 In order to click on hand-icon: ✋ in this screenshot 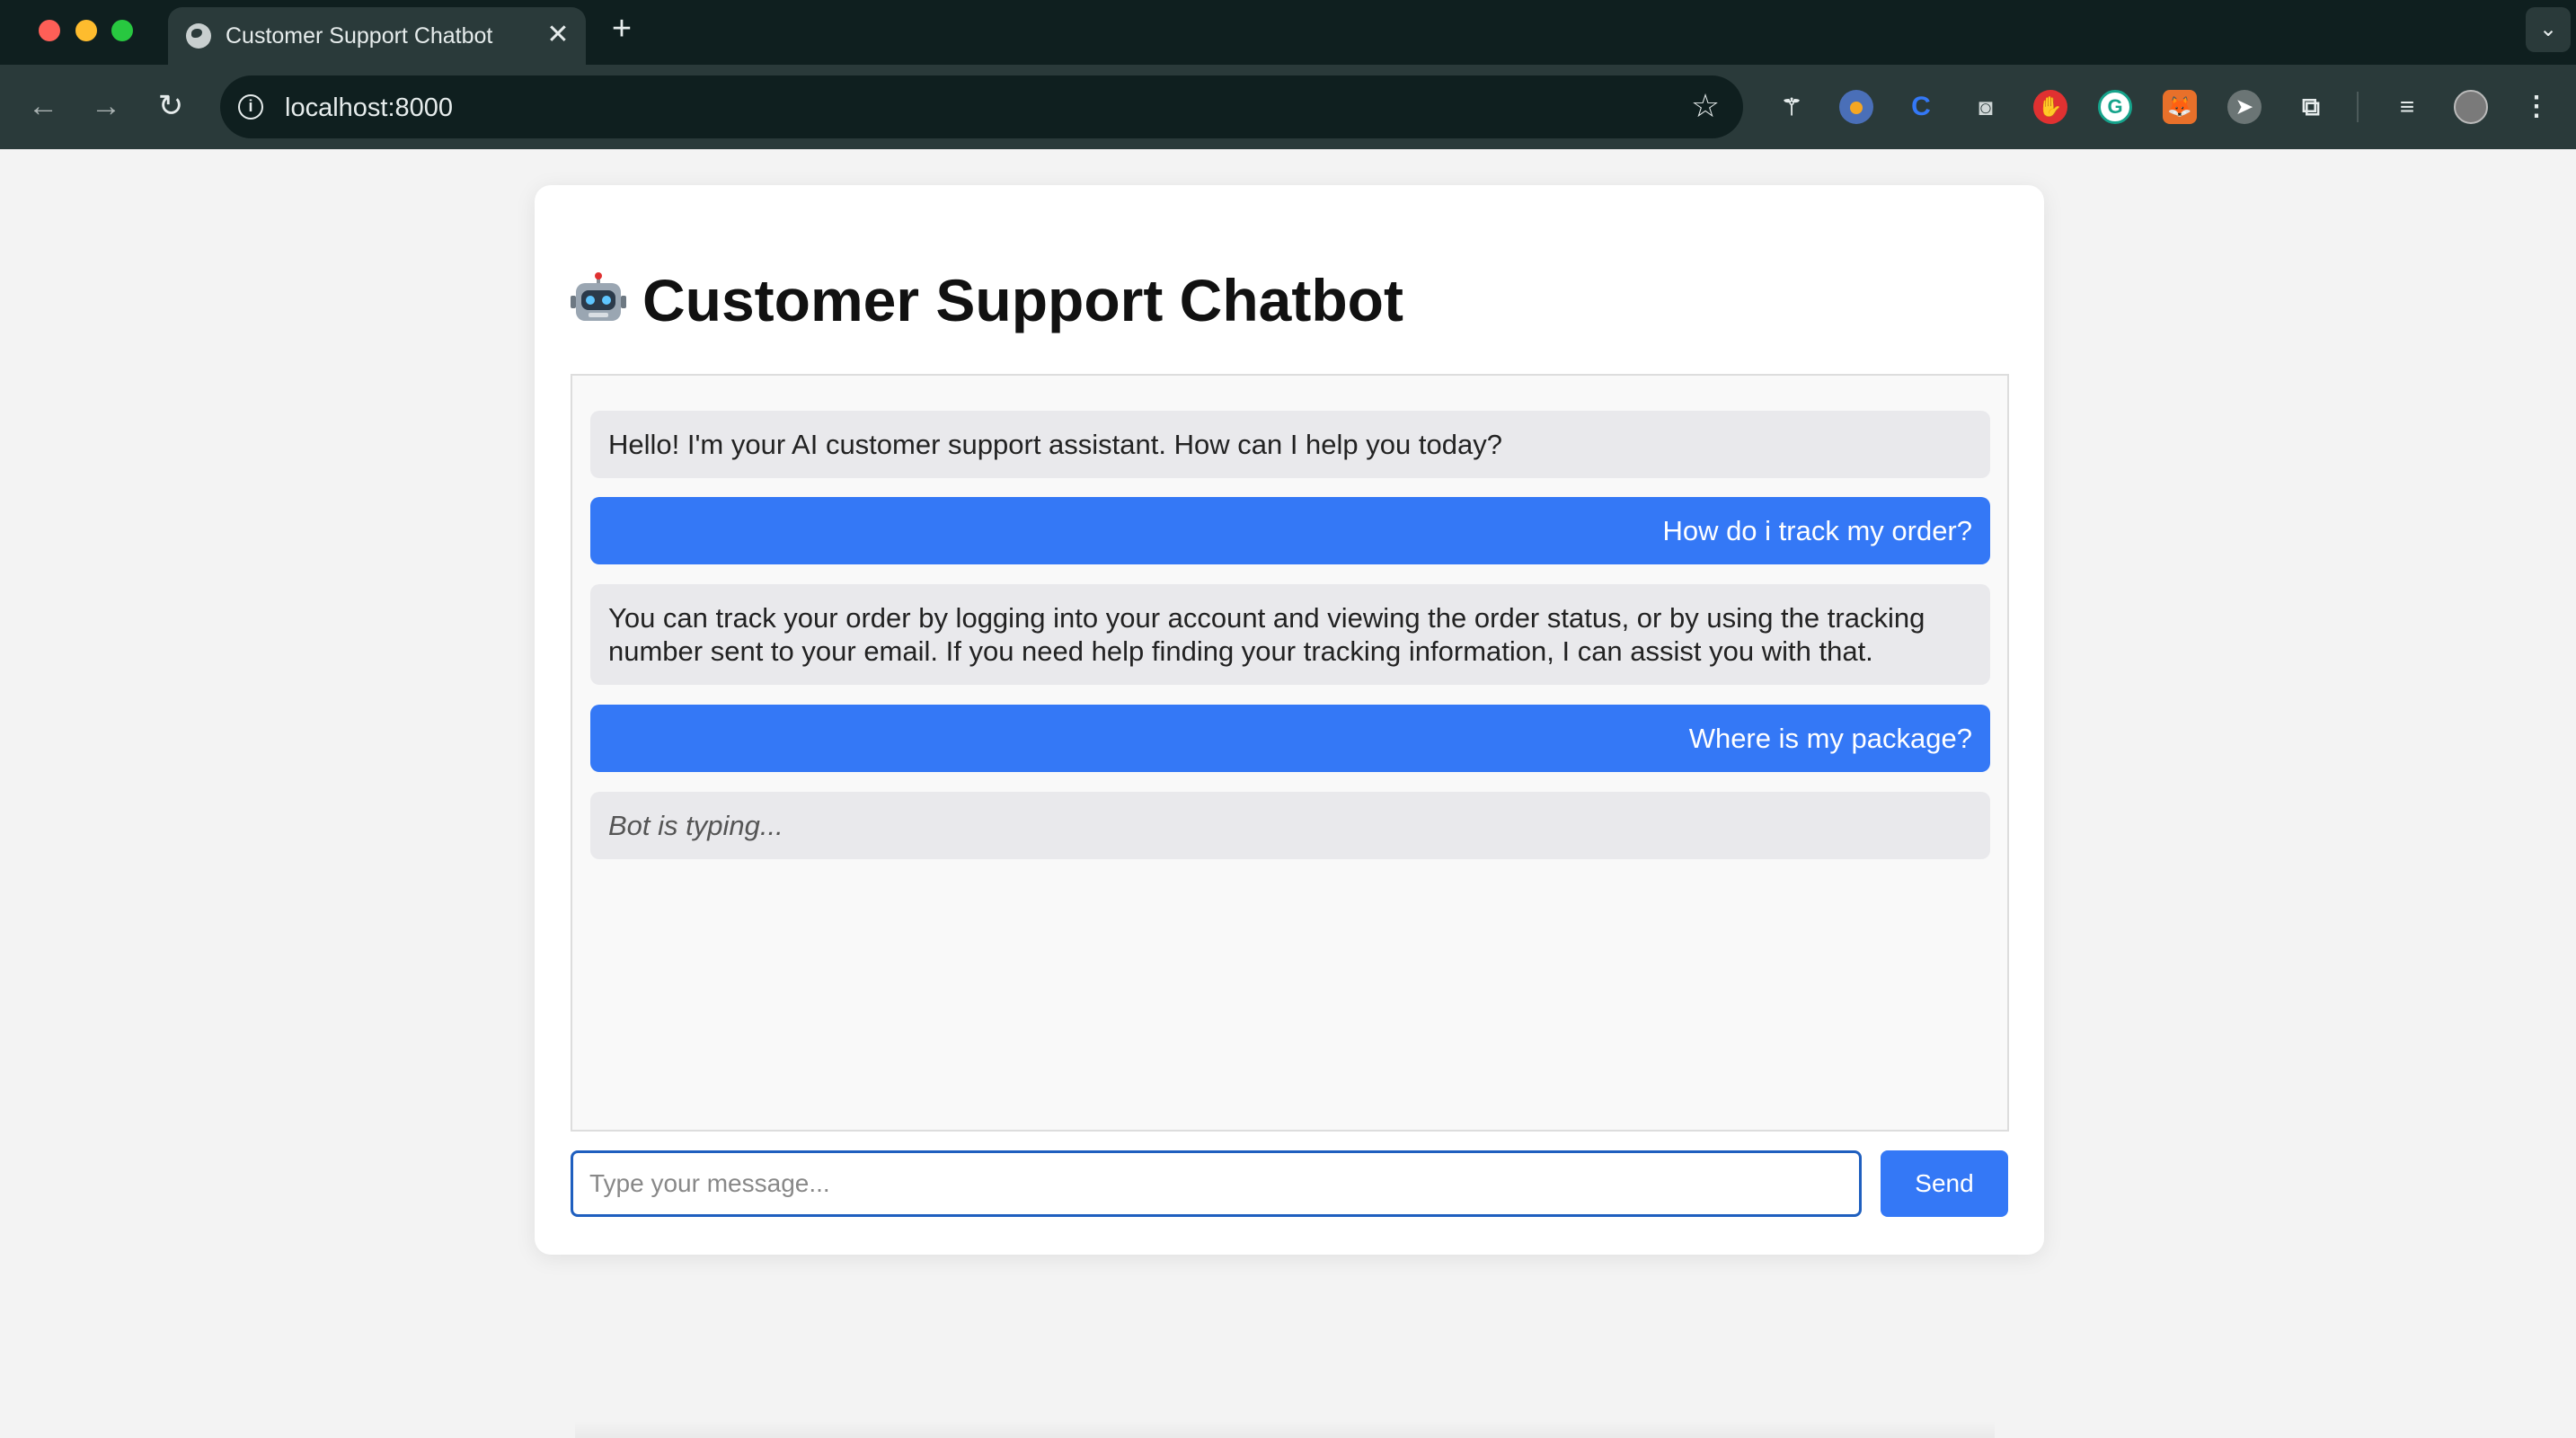, I will do `click(2050, 107)`.